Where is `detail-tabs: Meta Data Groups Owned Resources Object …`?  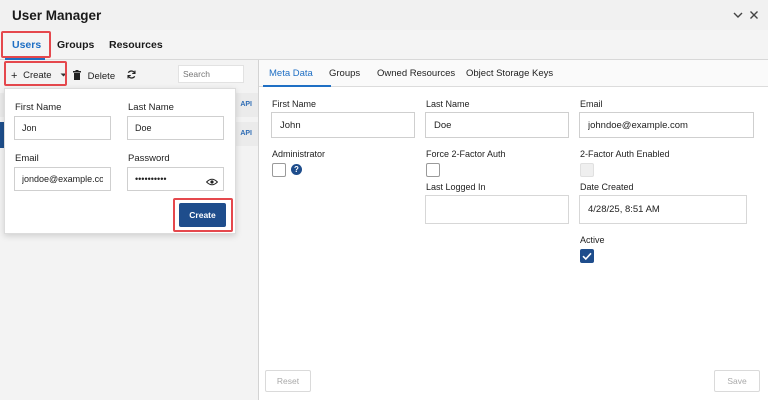
detail-tabs: Meta Data Groups Owned Resources Object … is located at coordinates (513, 73).